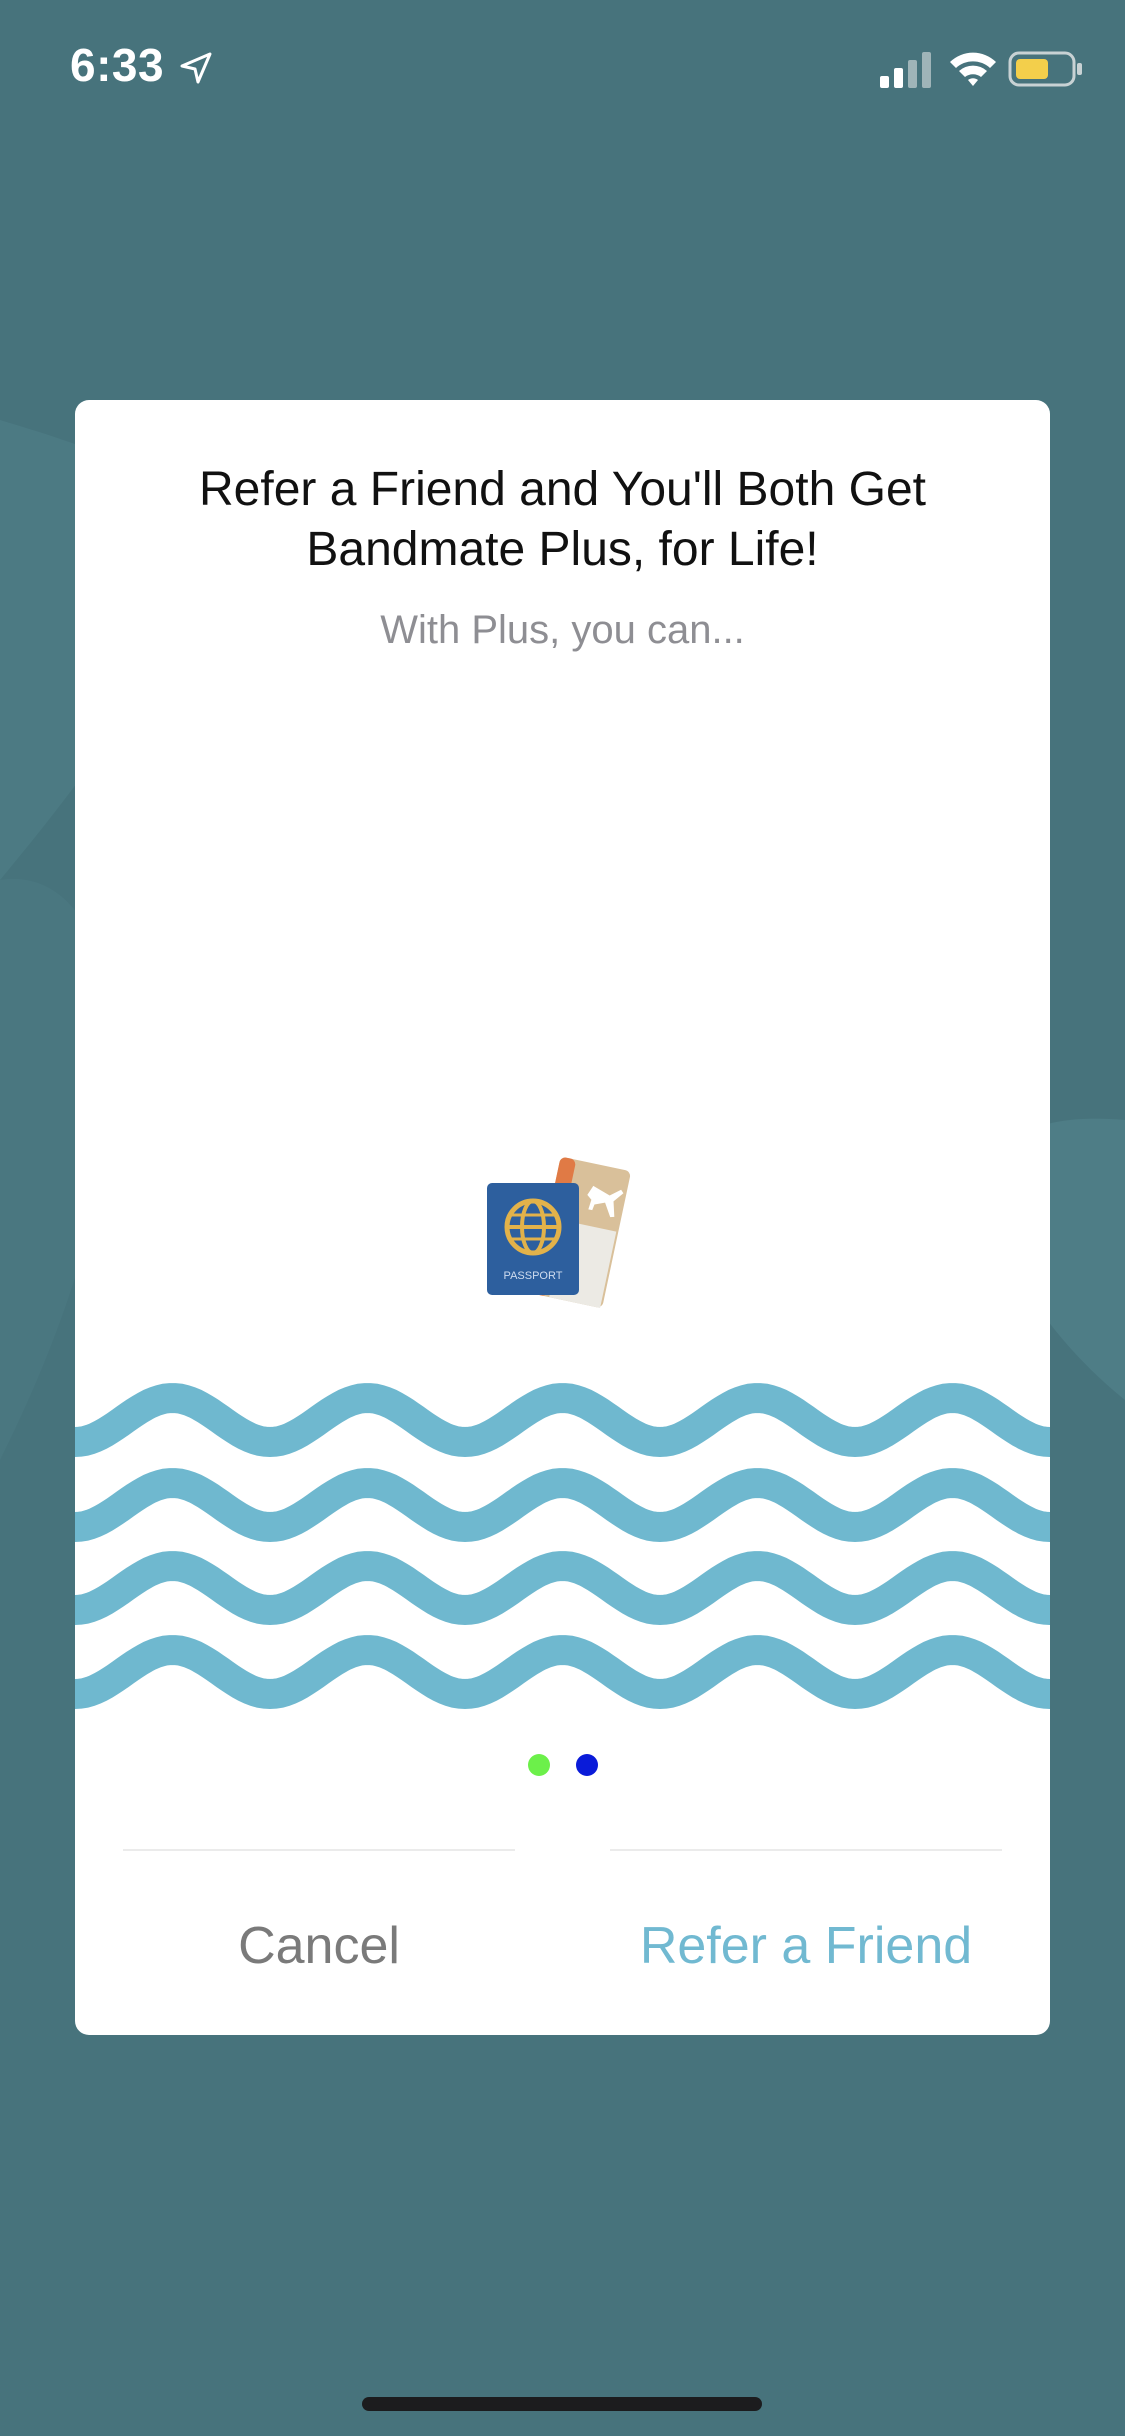 This screenshot has width=1125, height=2436. What do you see at coordinates (117, 65) in the screenshot?
I see `status-time: 6:33` at bounding box center [117, 65].